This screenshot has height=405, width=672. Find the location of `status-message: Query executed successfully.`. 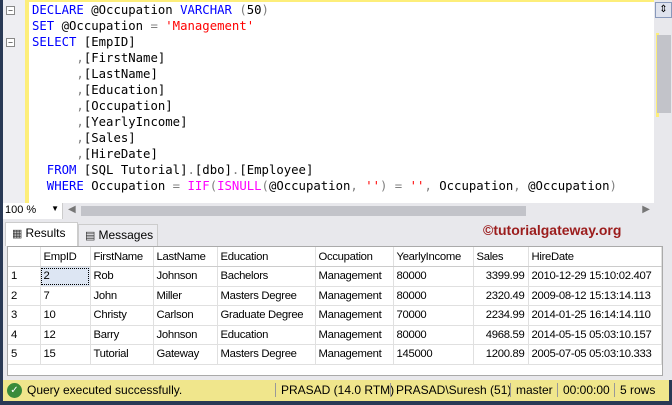

status-message: Query executed successfully. is located at coordinates (105, 390).